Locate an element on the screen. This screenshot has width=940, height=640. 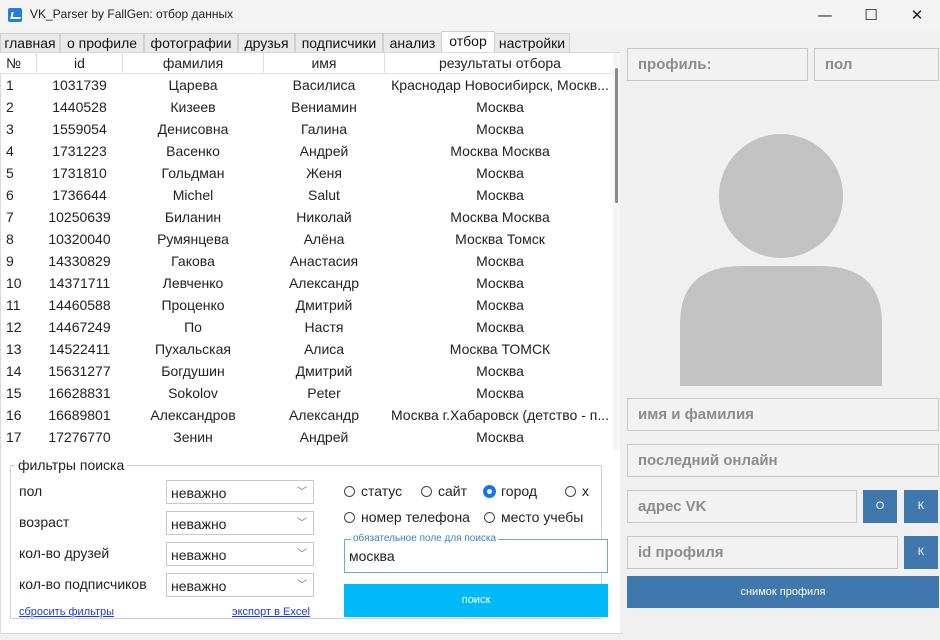
cell-id: 1559054 is located at coordinates (79, 129).